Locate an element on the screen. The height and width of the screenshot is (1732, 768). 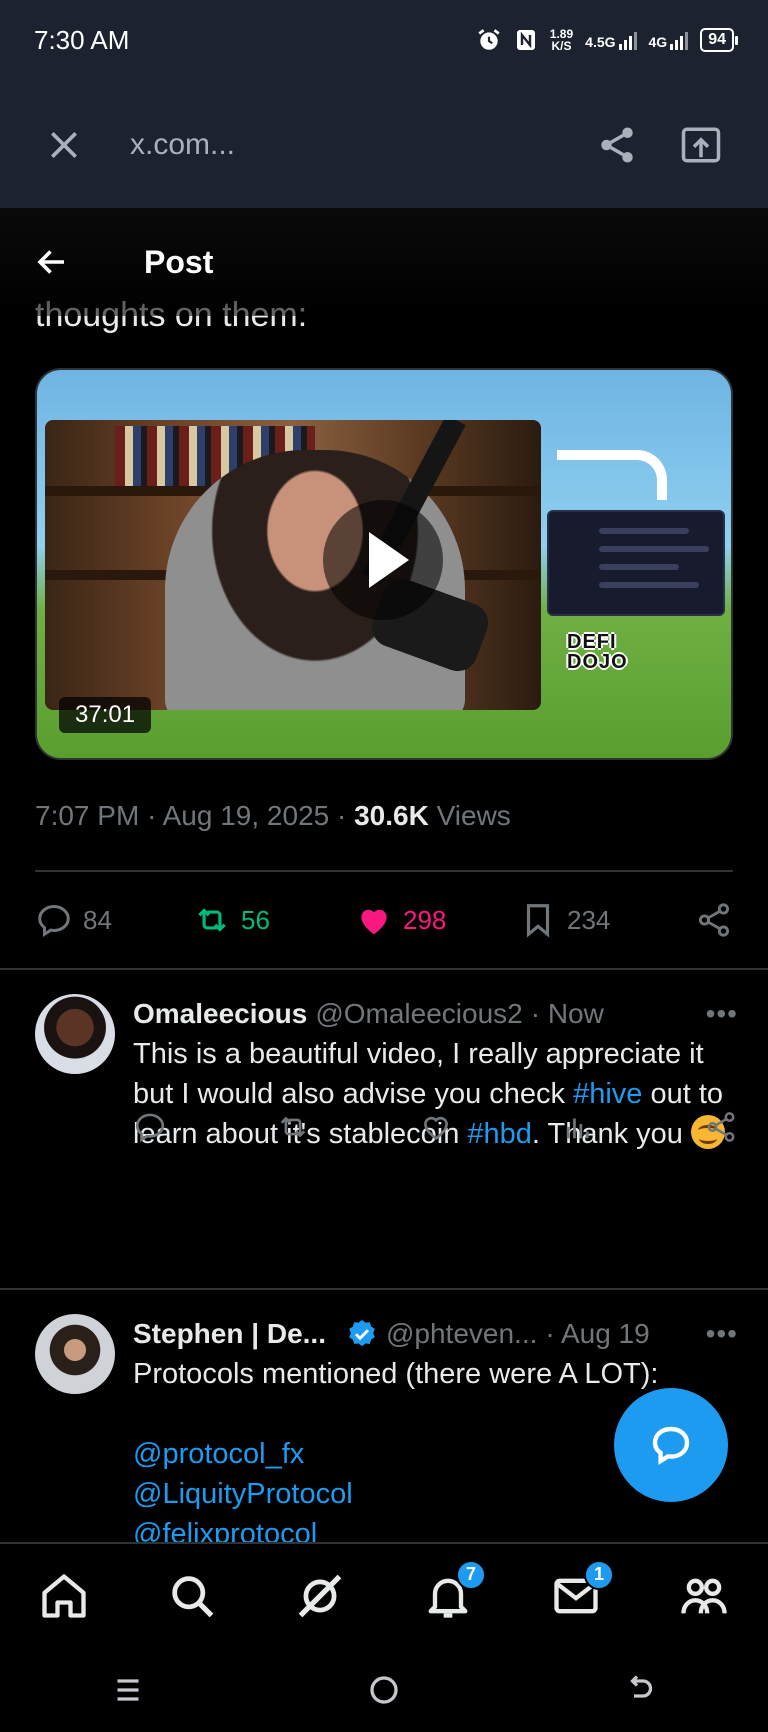
verified-badge-icon is located at coordinates (362, 1333).